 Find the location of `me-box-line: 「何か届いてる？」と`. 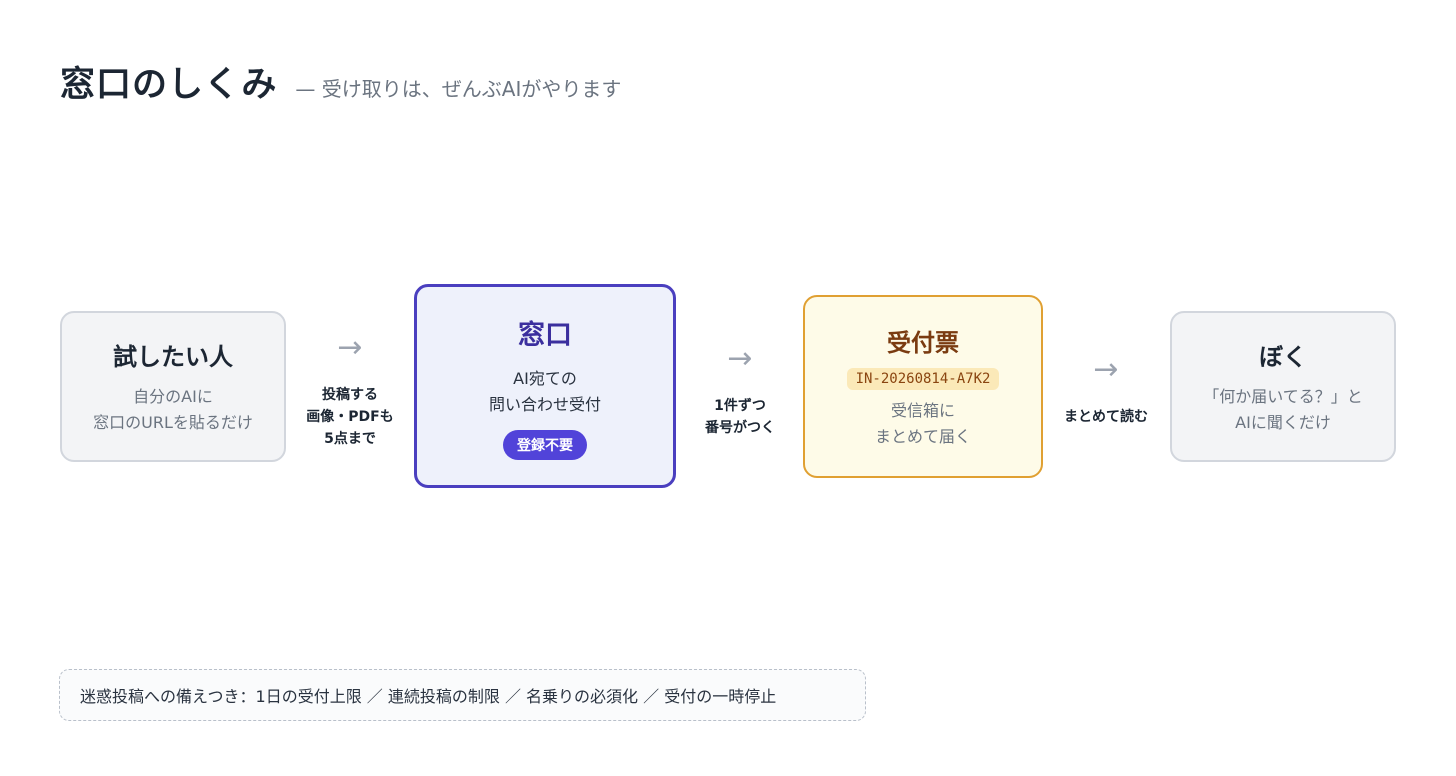

me-box-line: 「何か届いてる？」と is located at coordinates (1283, 396).